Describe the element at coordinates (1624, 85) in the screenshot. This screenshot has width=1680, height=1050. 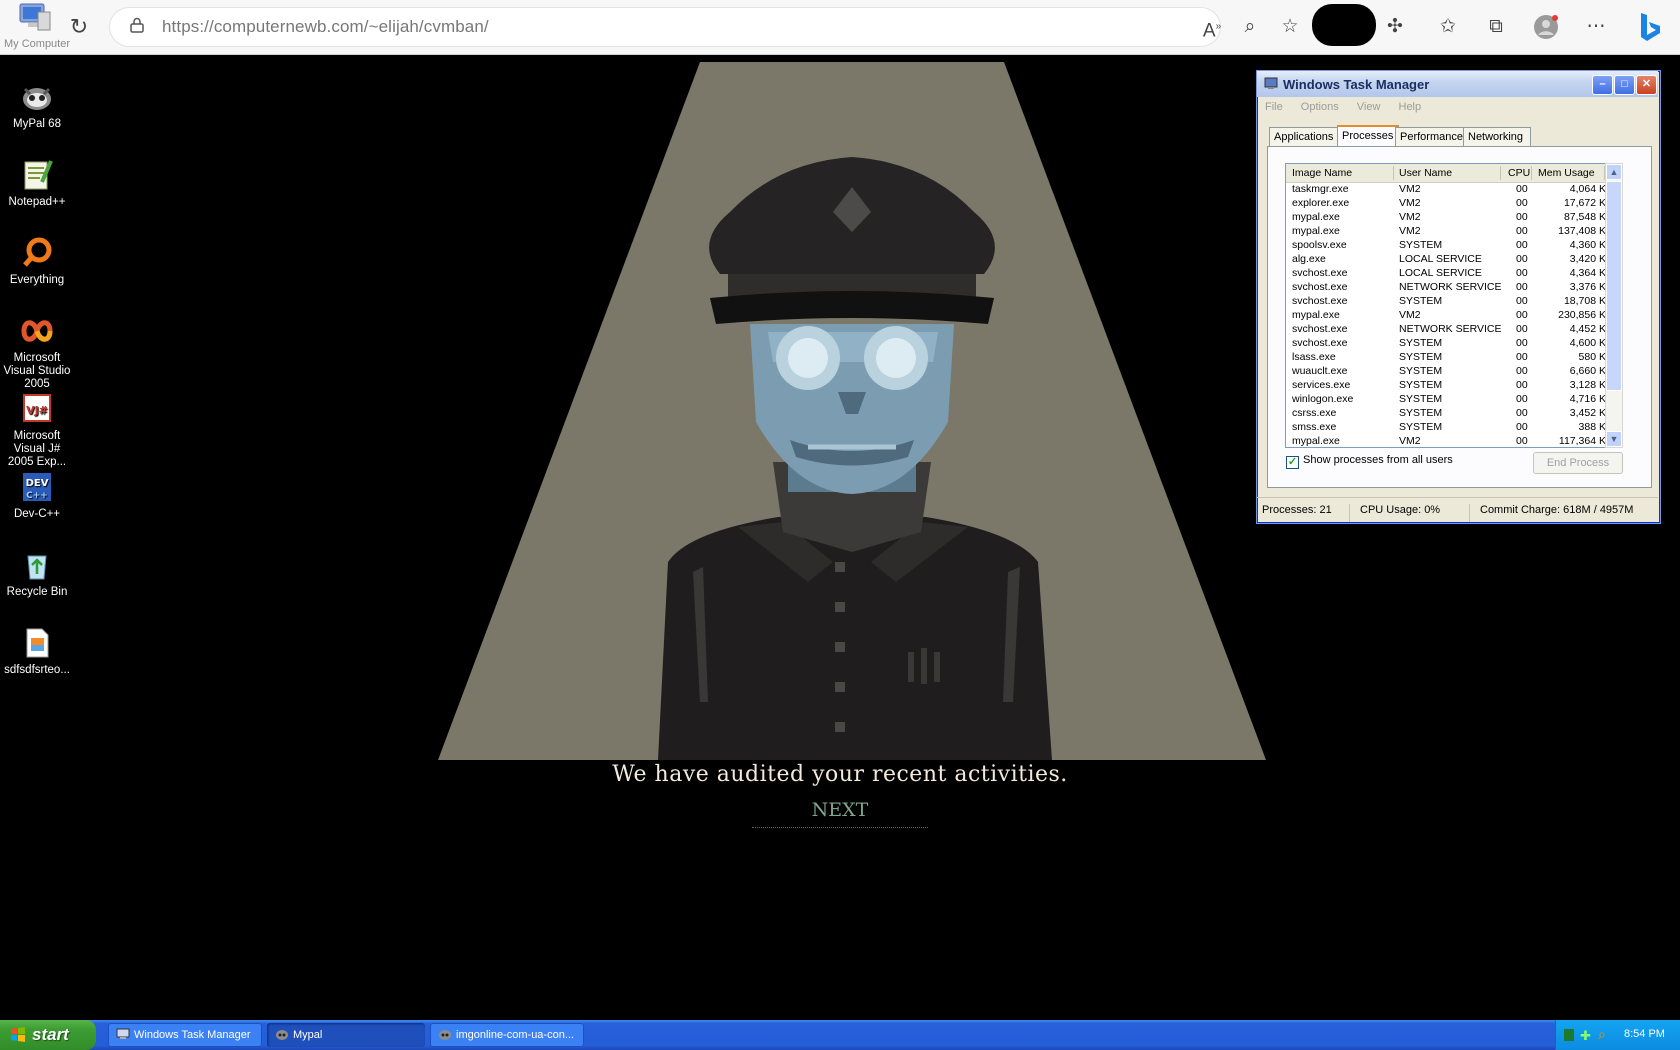
I see `maximize-button: □` at that location.